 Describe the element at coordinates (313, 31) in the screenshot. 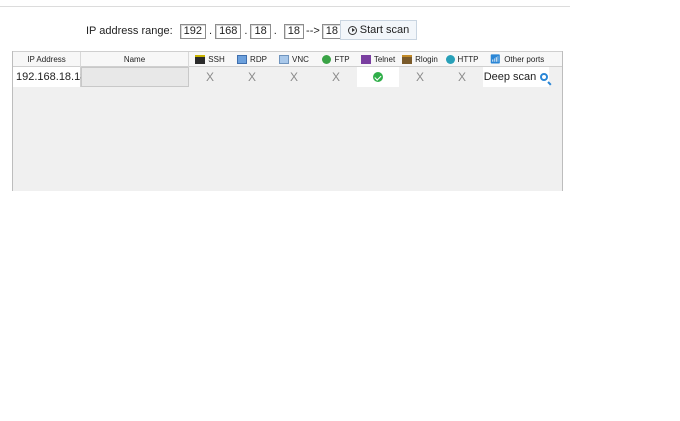

I see `range-arrow: -->` at that location.